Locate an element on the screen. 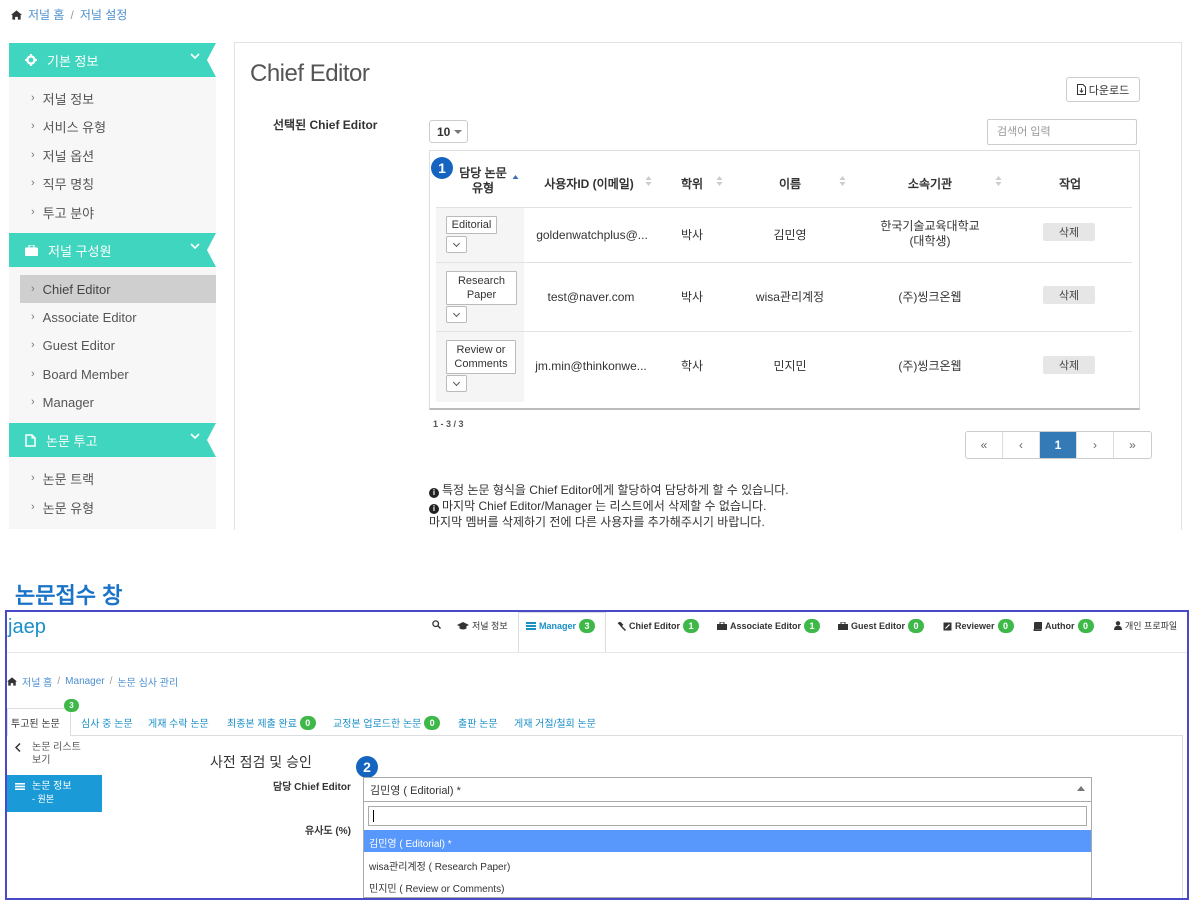  tab-final-submitted: 최종본 제출 완료 0 is located at coordinates (271, 722).